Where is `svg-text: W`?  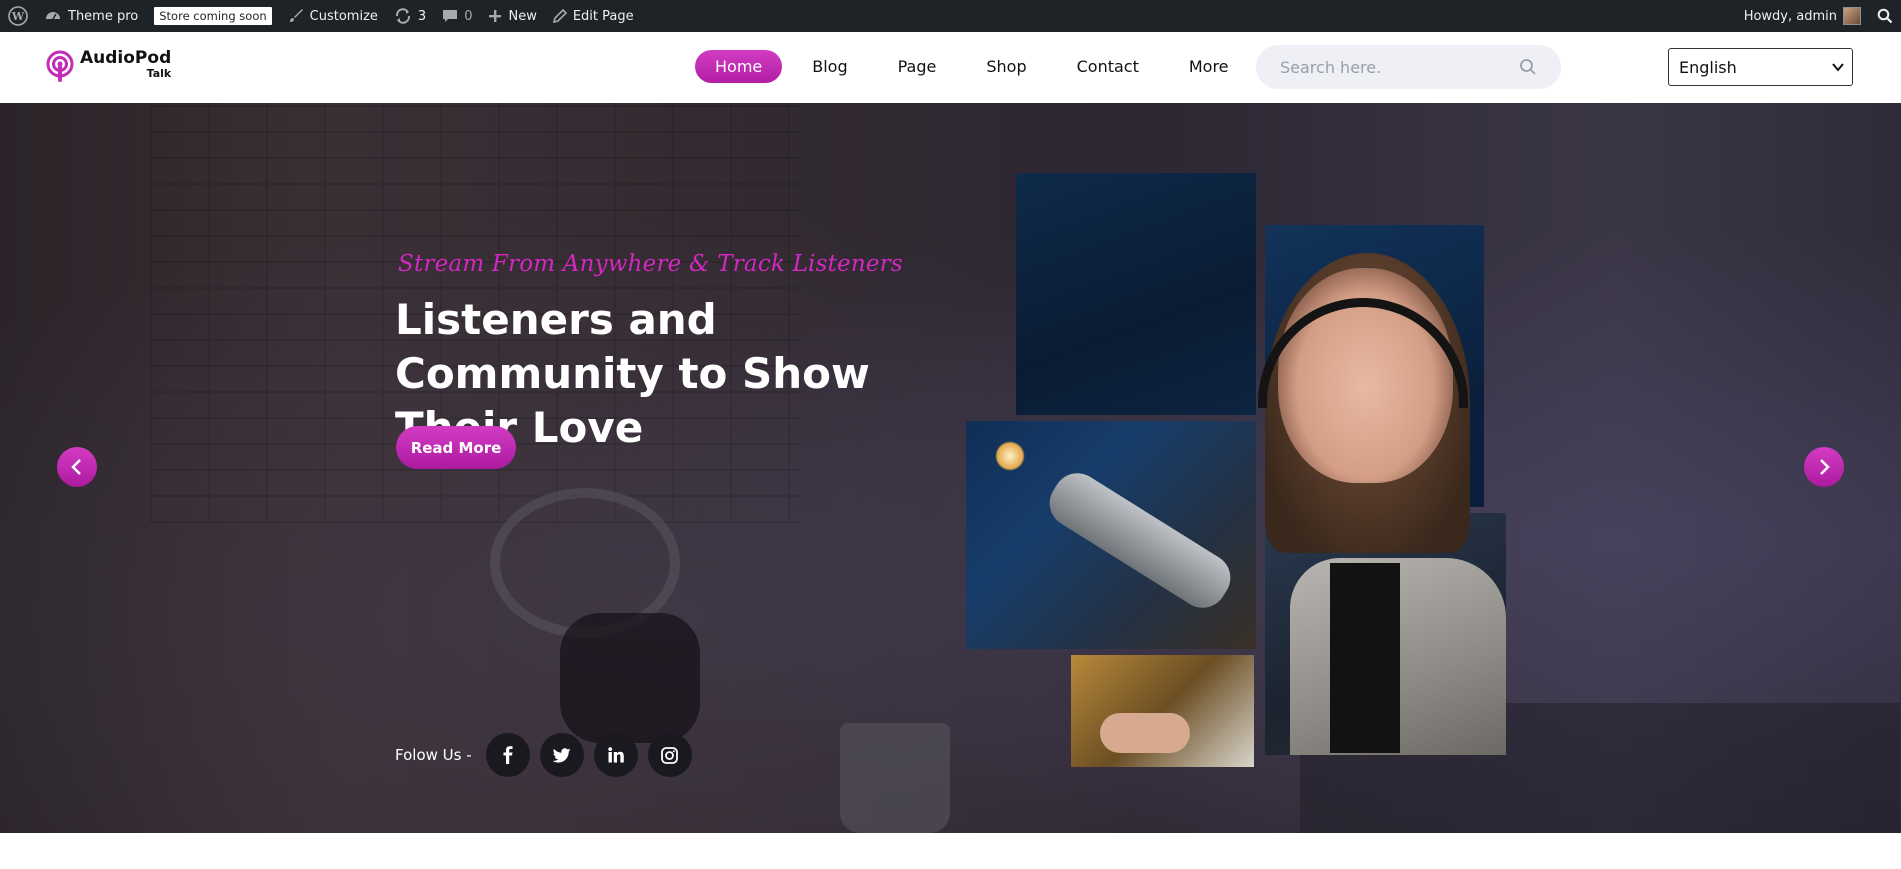
svg-text: W is located at coordinates (18, 16).